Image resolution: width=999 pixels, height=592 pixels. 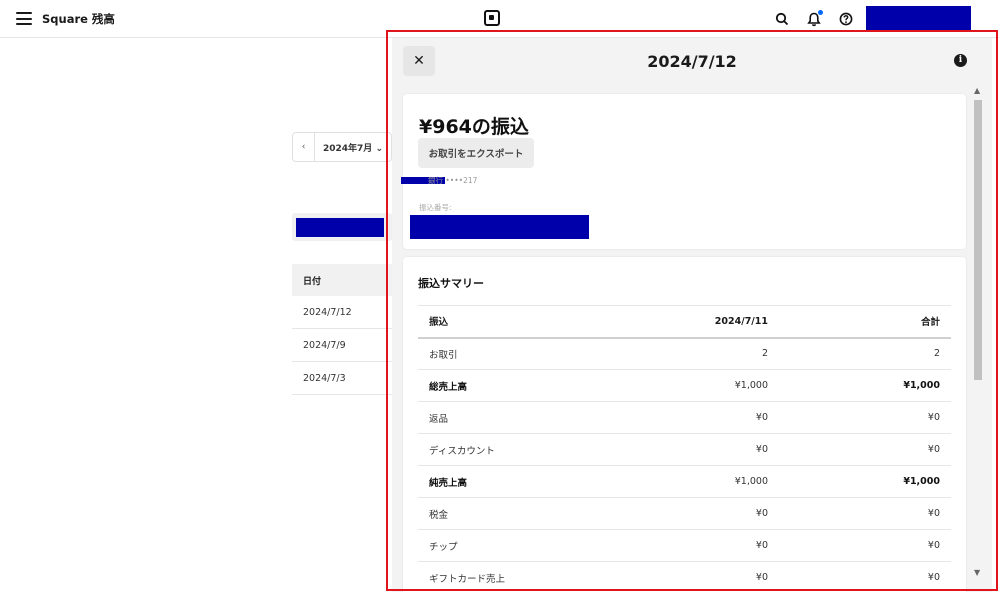 I want to click on month-label: 2024年7月 ⌄, so click(x=349, y=147).